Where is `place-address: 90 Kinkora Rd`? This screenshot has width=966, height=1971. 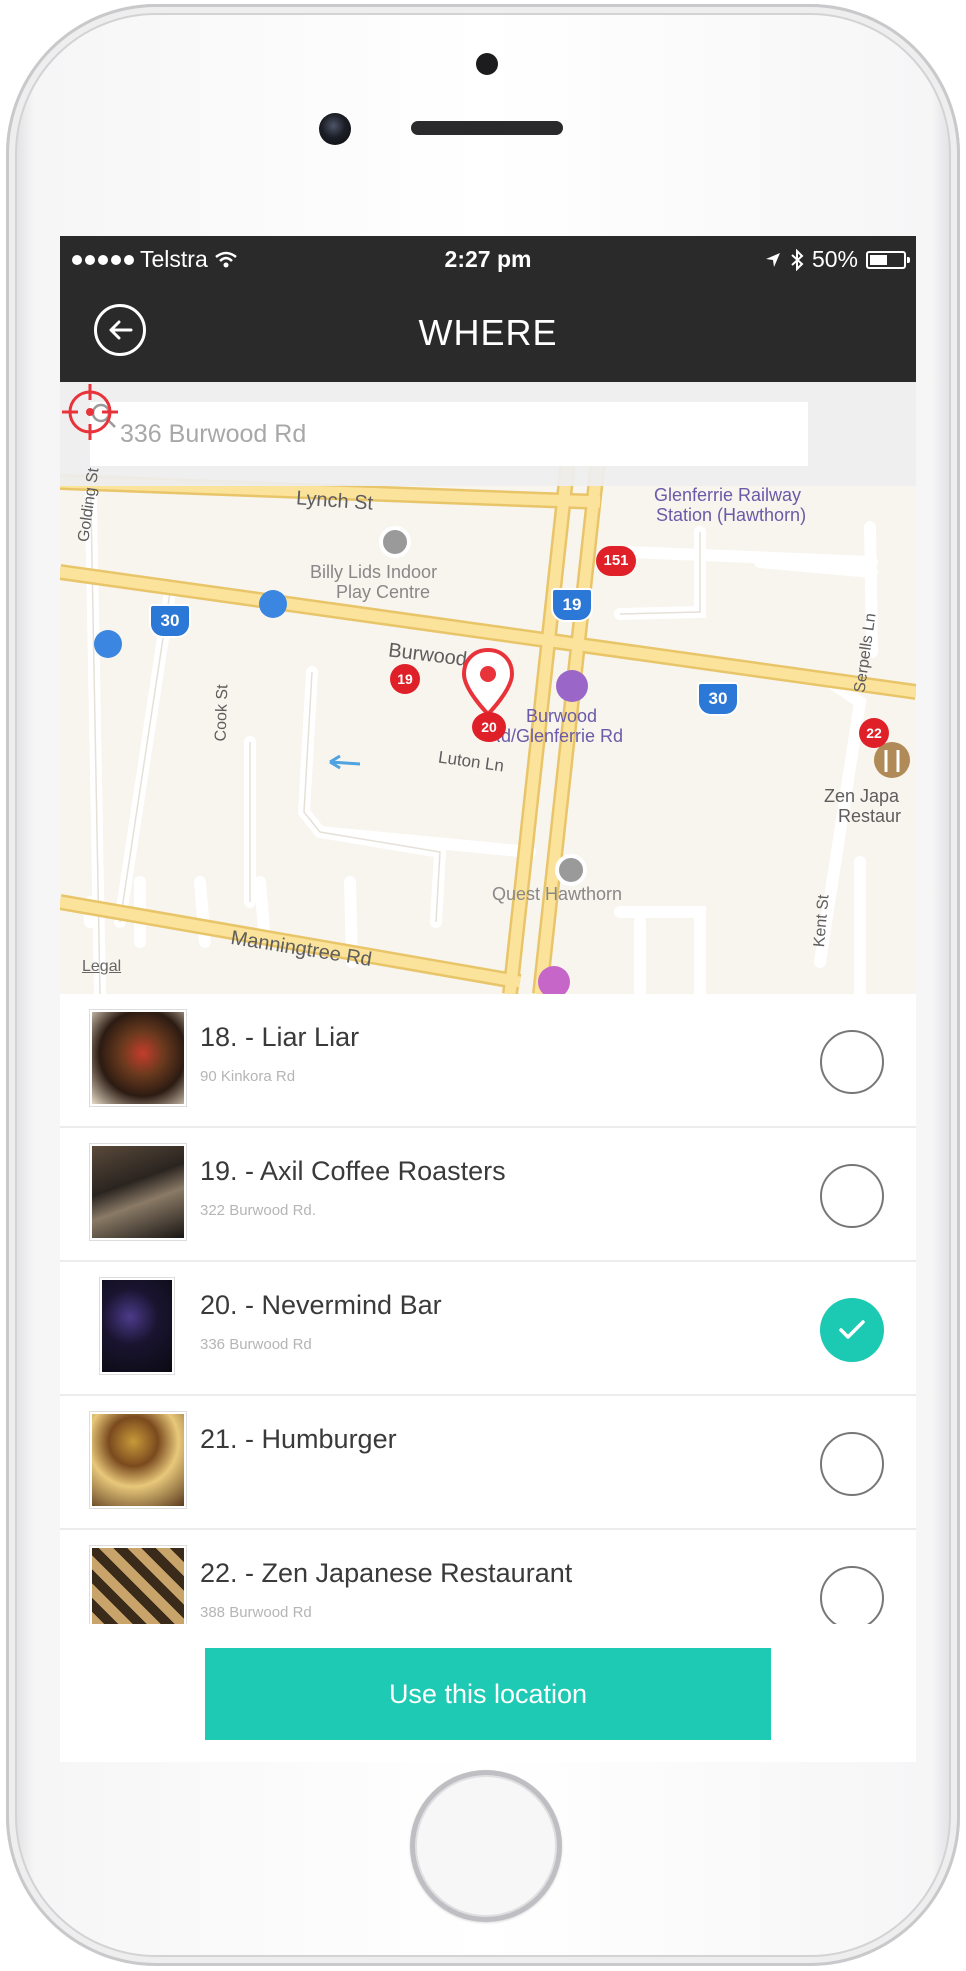 place-address: 90 Kinkora Rd is located at coordinates (248, 1076).